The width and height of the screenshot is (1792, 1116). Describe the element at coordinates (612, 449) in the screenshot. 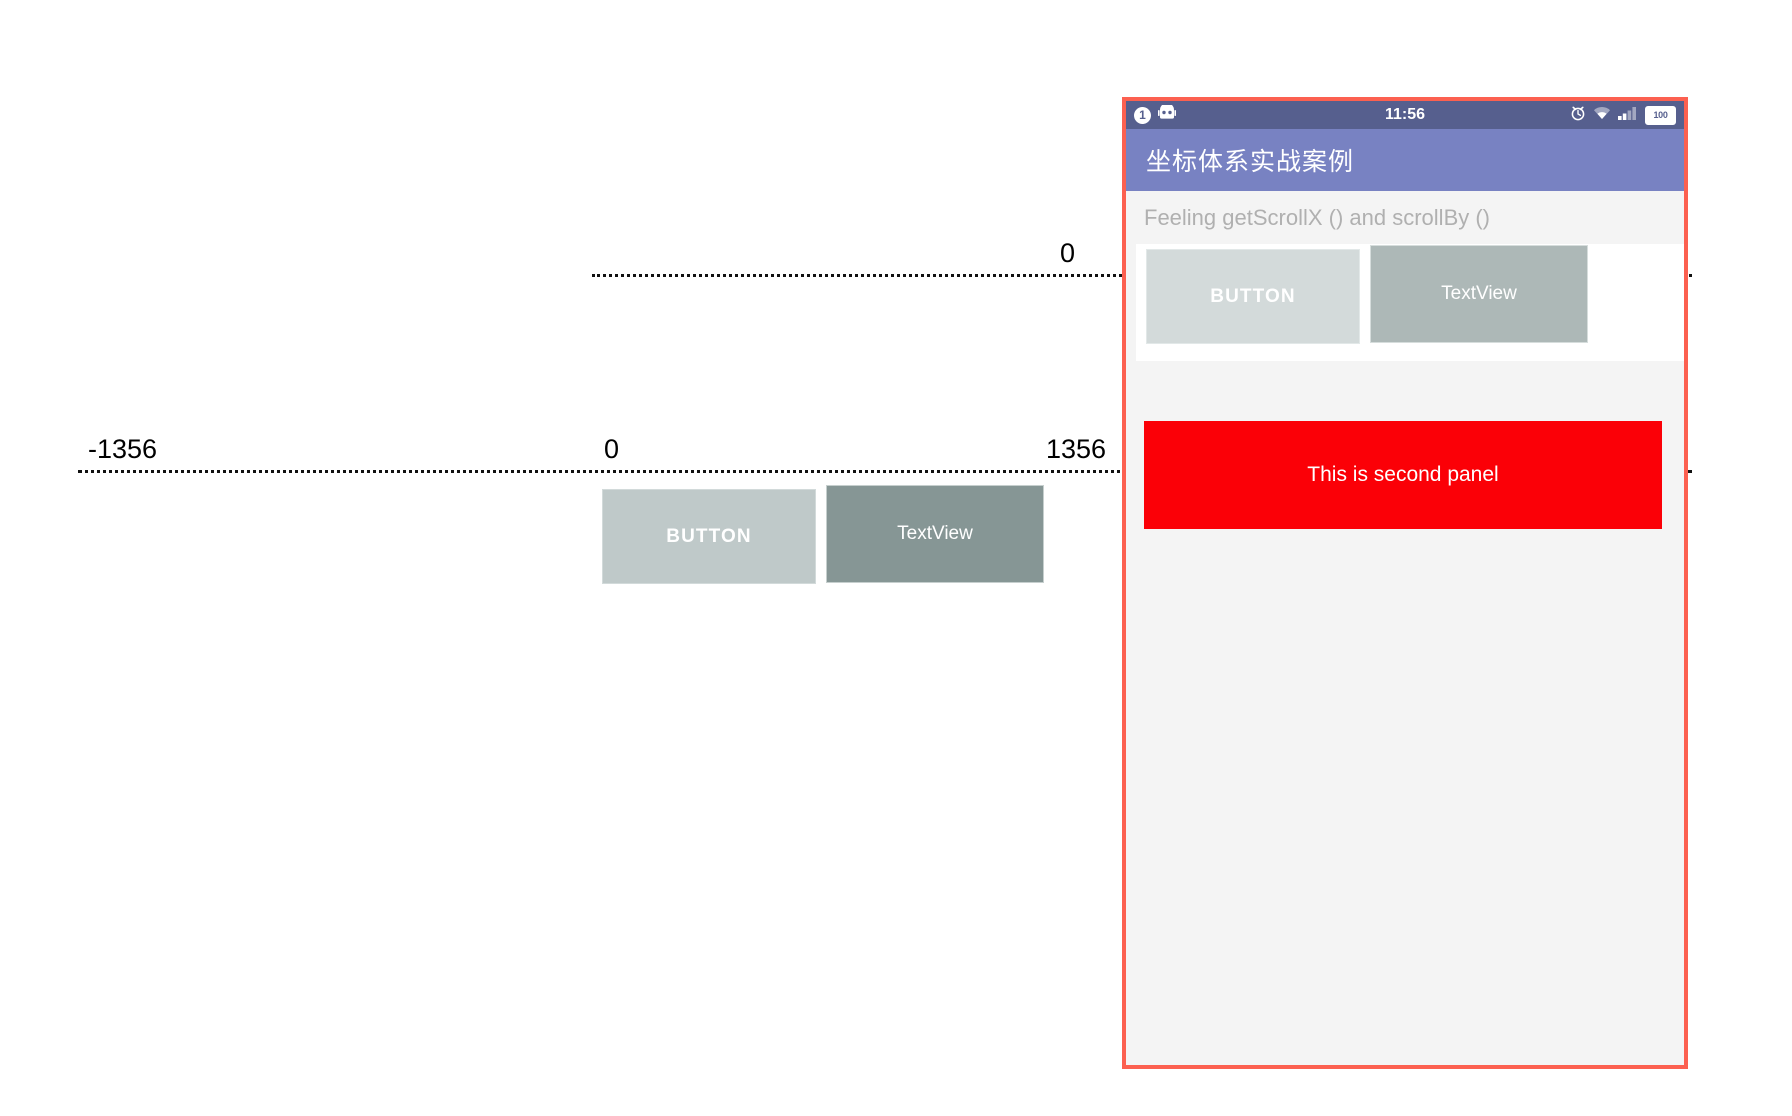

I see `axis-label-zero: 0` at that location.